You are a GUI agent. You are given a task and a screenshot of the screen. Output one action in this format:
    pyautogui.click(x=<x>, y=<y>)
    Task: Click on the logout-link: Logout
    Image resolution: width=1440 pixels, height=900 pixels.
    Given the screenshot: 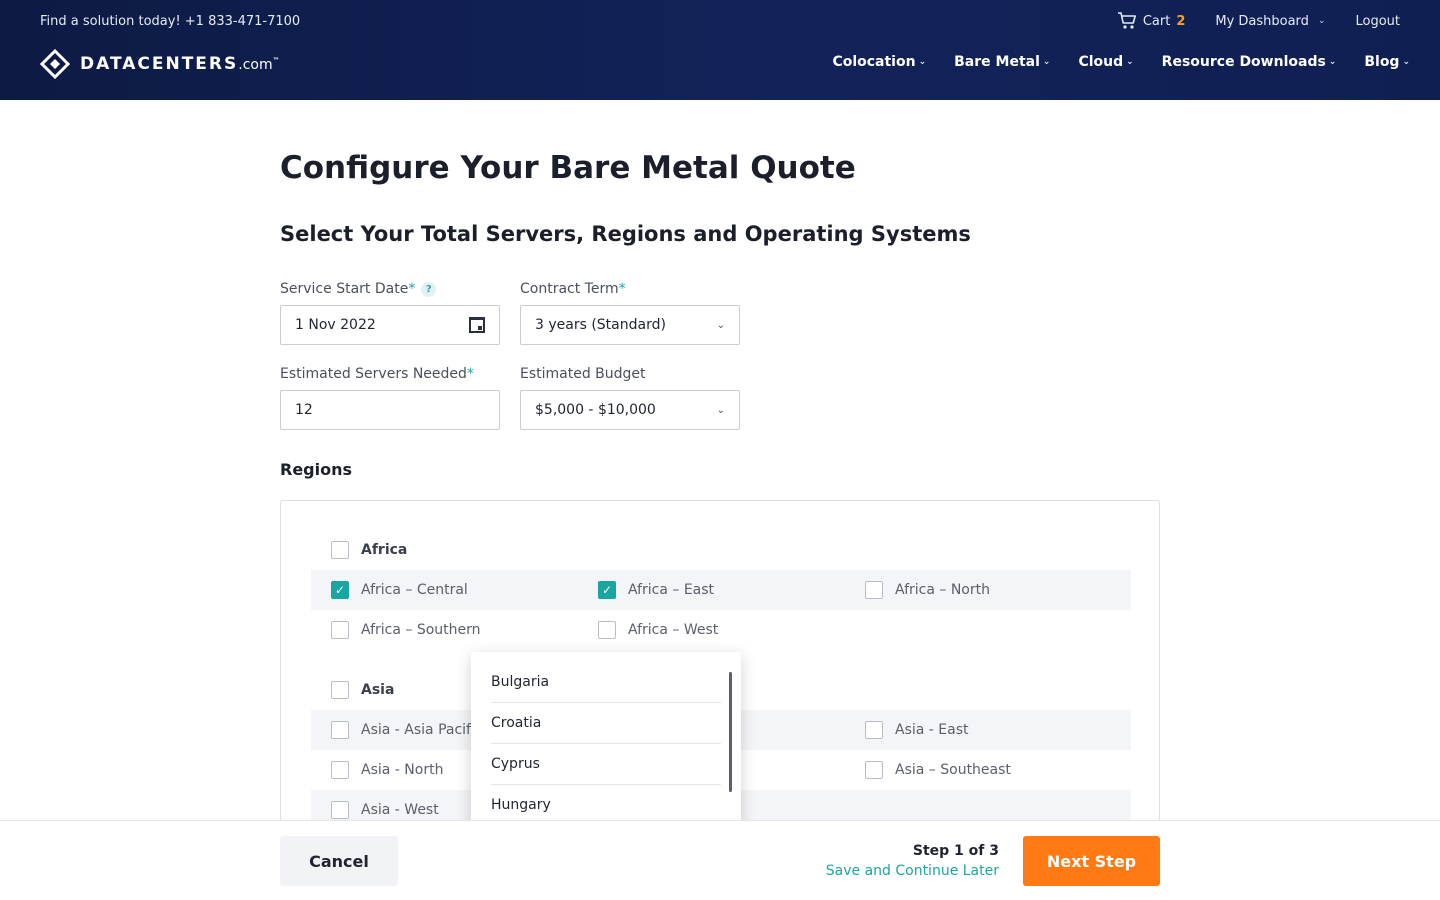 What is the action you would take?
    pyautogui.click(x=1377, y=21)
    